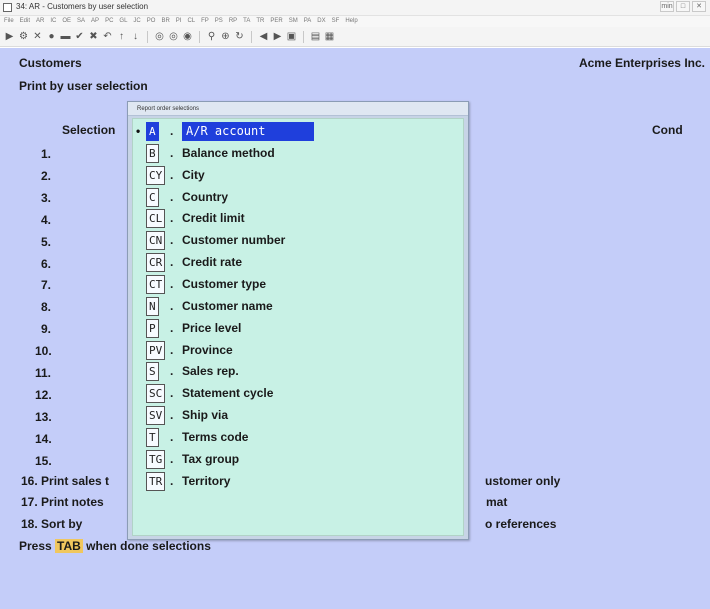 The width and height of the screenshot is (710, 609). Describe the element at coordinates (351, 21) in the screenshot. I see `menu-item-help: Help` at that location.